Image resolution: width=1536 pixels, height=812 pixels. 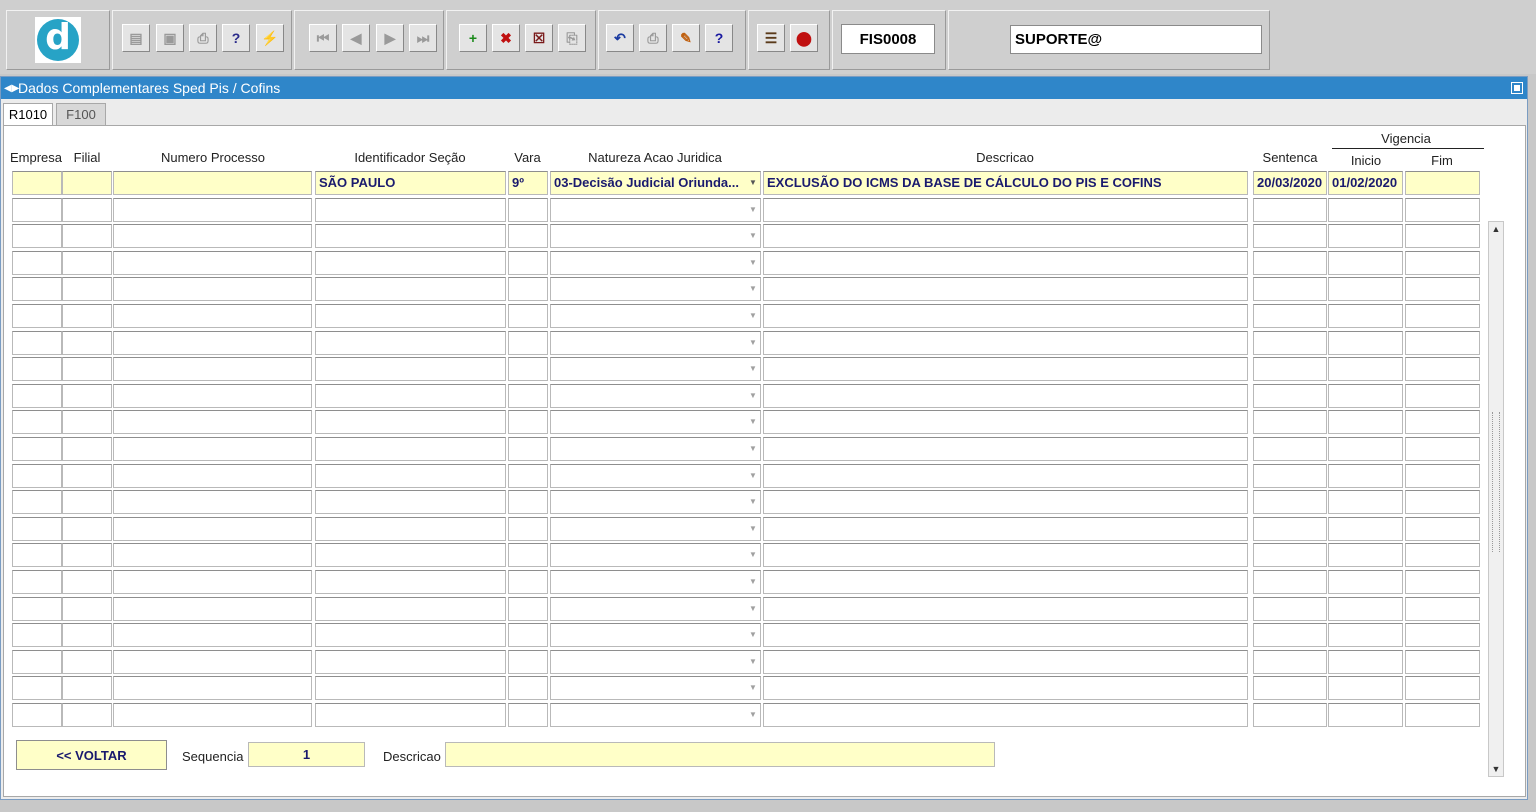 I want to click on grid-scrollbar: ▲ ▼, so click(x=1496, y=499).